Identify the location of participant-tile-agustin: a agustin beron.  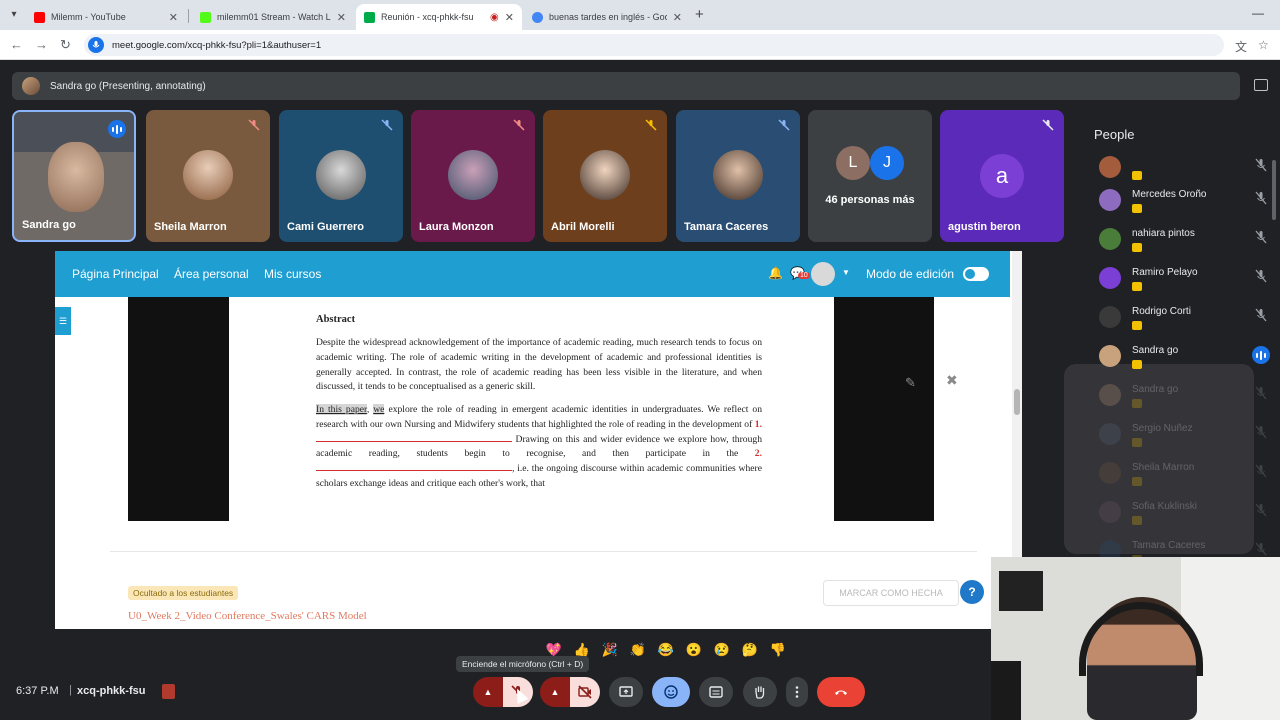
(1002, 176).